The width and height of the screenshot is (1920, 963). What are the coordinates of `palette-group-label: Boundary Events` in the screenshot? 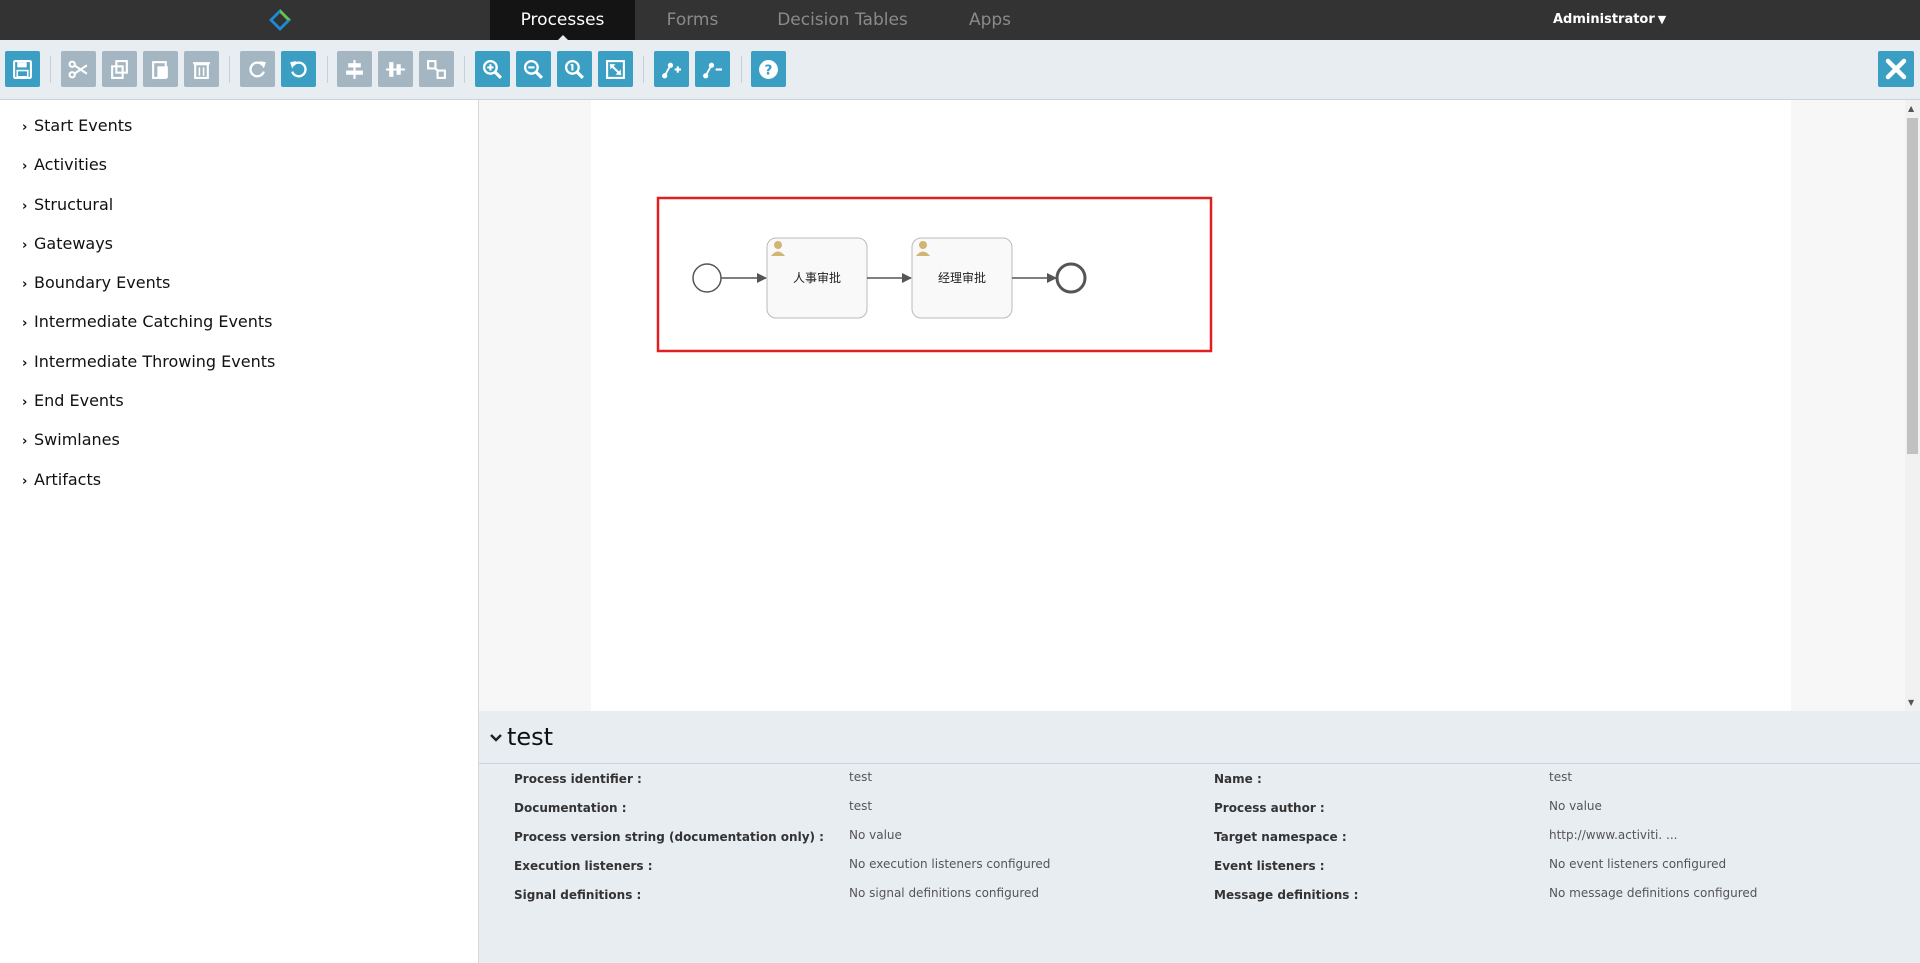 It's located at (102, 282).